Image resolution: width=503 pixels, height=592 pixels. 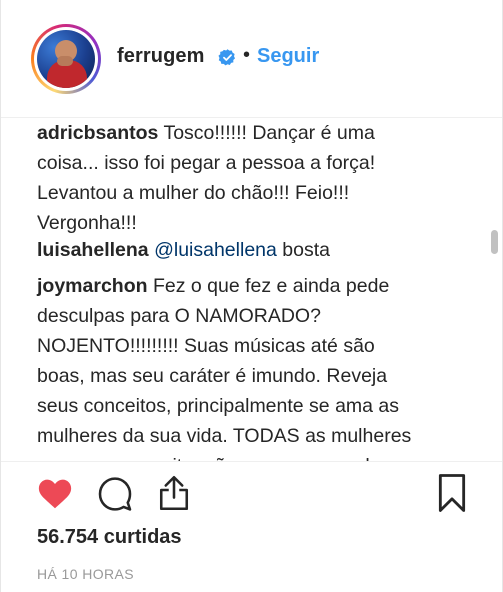 What do you see at coordinates (206, 346) in the screenshot?
I see `comment-text: NOJENTO!!!!!!!!! Suas músicas até são` at bounding box center [206, 346].